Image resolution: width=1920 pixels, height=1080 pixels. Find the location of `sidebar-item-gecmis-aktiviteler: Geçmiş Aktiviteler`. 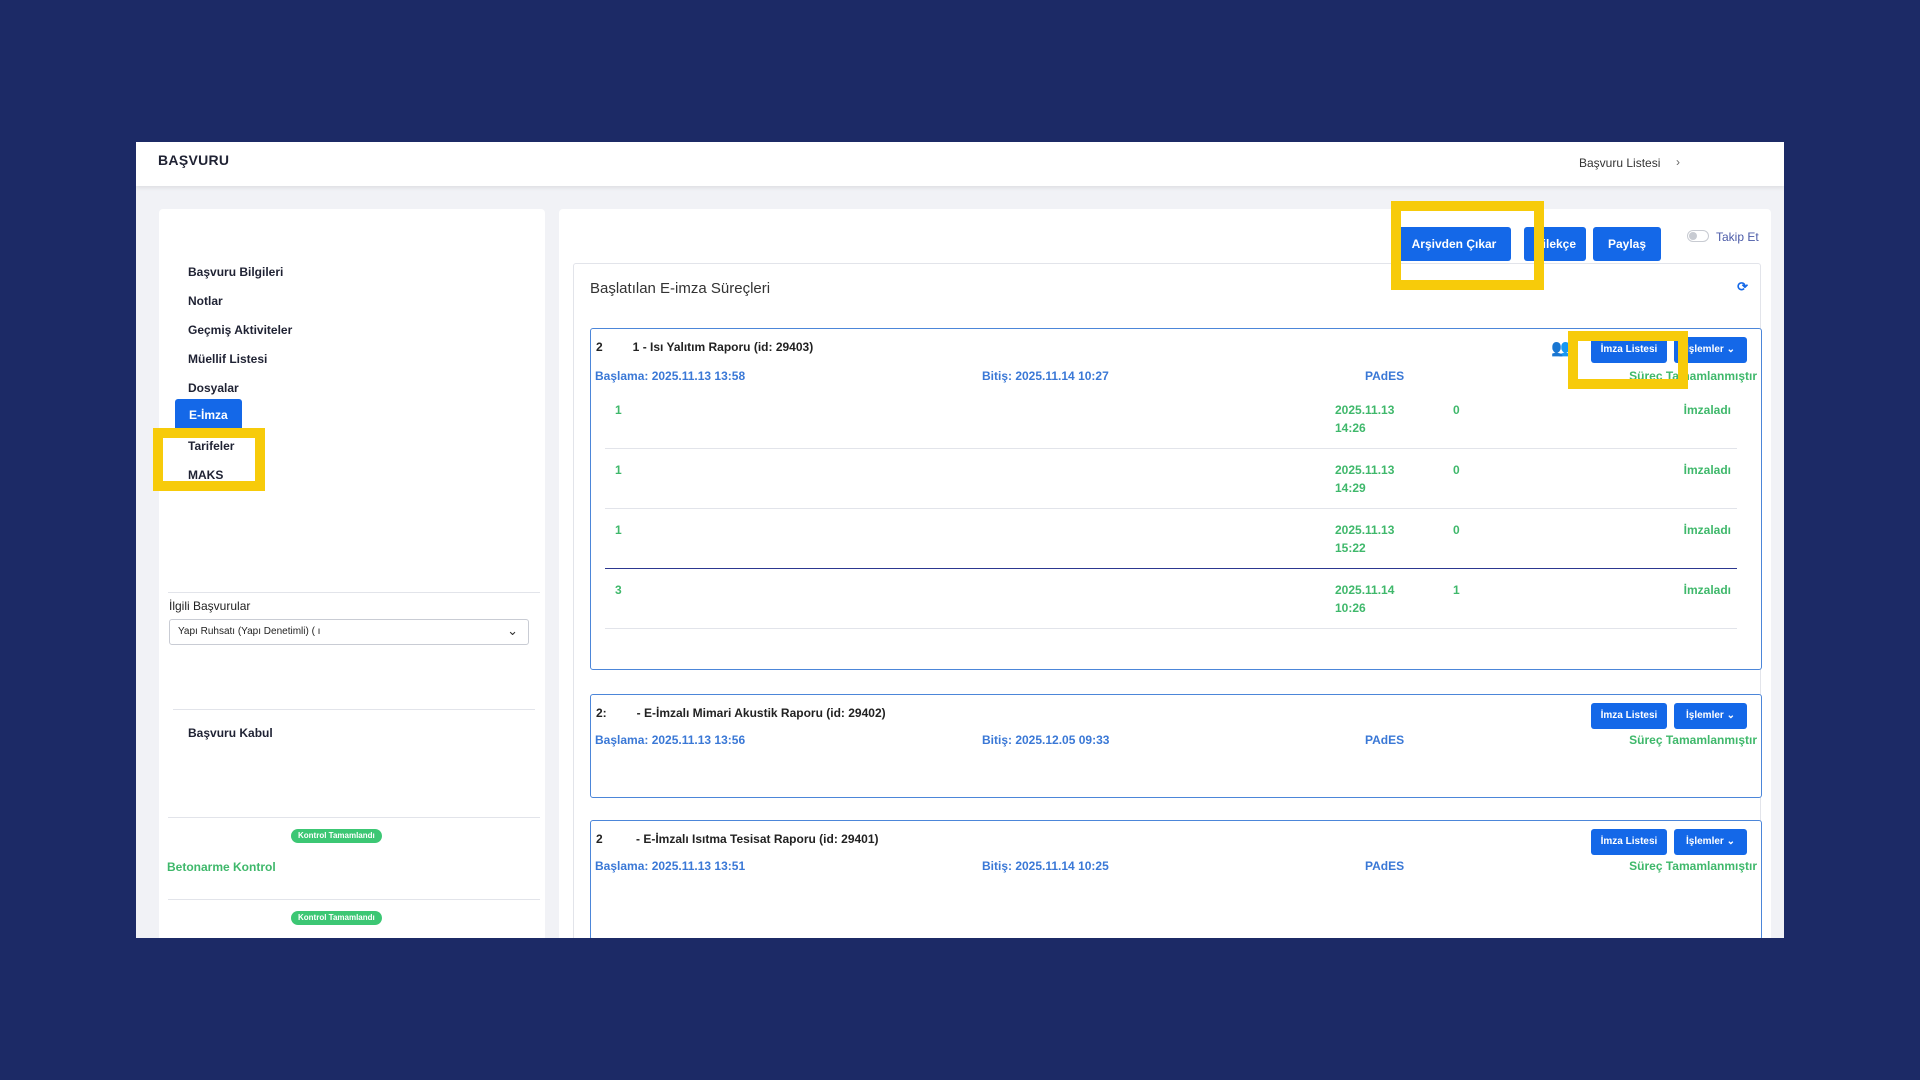

sidebar-item-gecmis-aktiviteler: Geçmiş Aktiviteler is located at coordinates (240, 330).